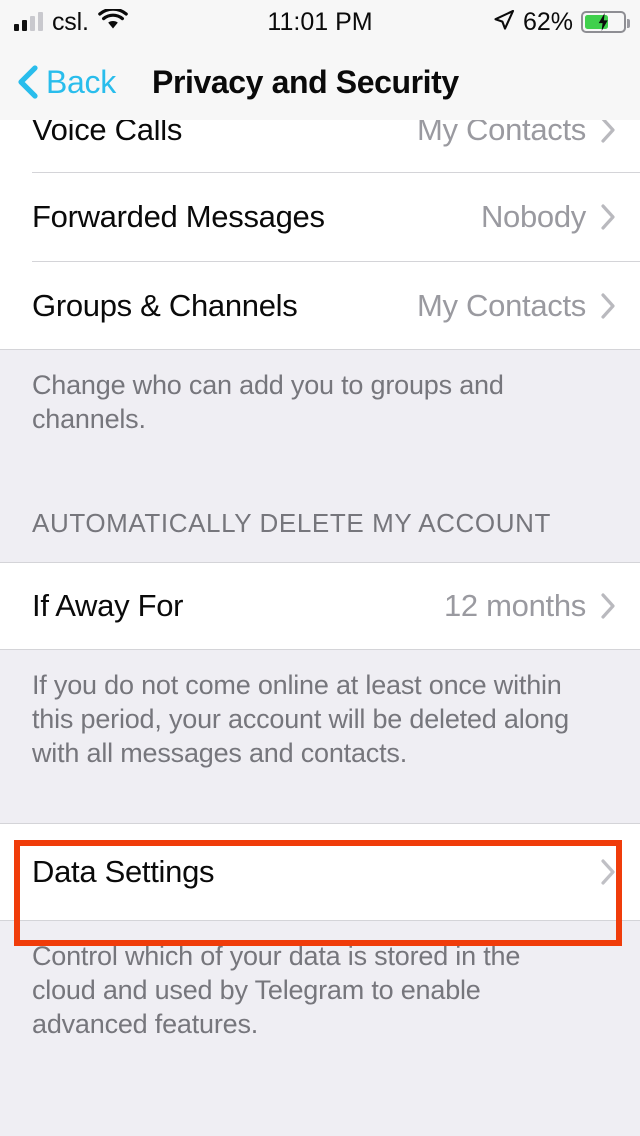  I want to click on location-arrow-icon, so click(504, 22).